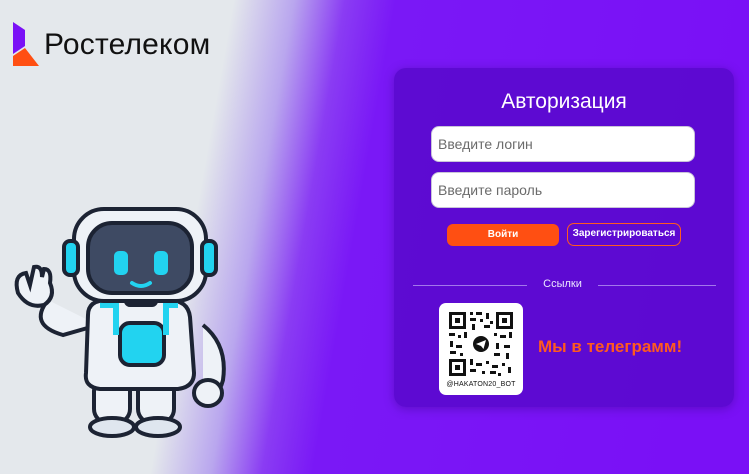 The width and height of the screenshot is (749, 474). Describe the element at coordinates (610, 347) in the screenshot. I see `telegram-link-text: Мы в телеграмм!` at that location.